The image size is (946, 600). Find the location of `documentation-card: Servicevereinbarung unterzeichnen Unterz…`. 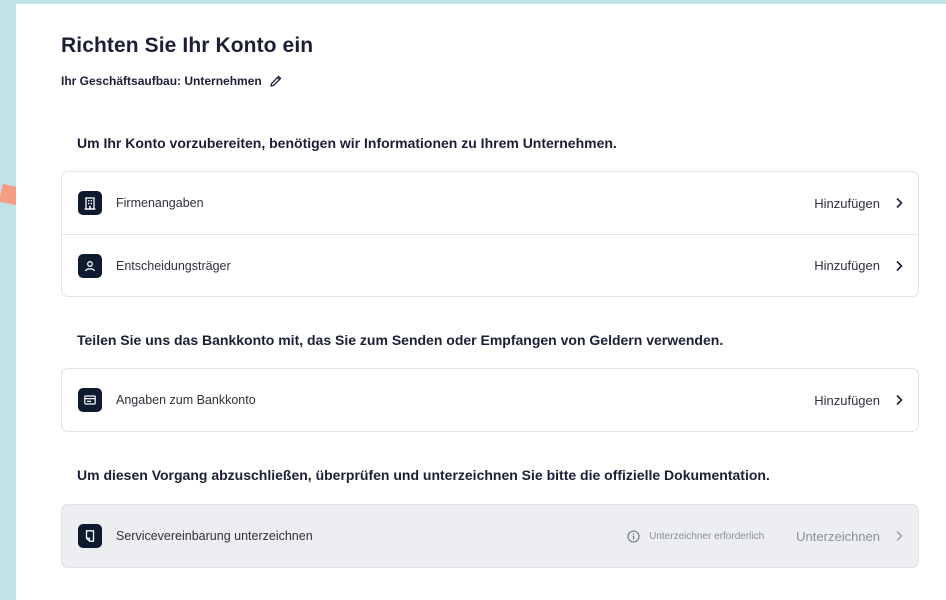

documentation-card: Servicevereinbarung unterzeichnen Unterz… is located at coordinates (490, 536).